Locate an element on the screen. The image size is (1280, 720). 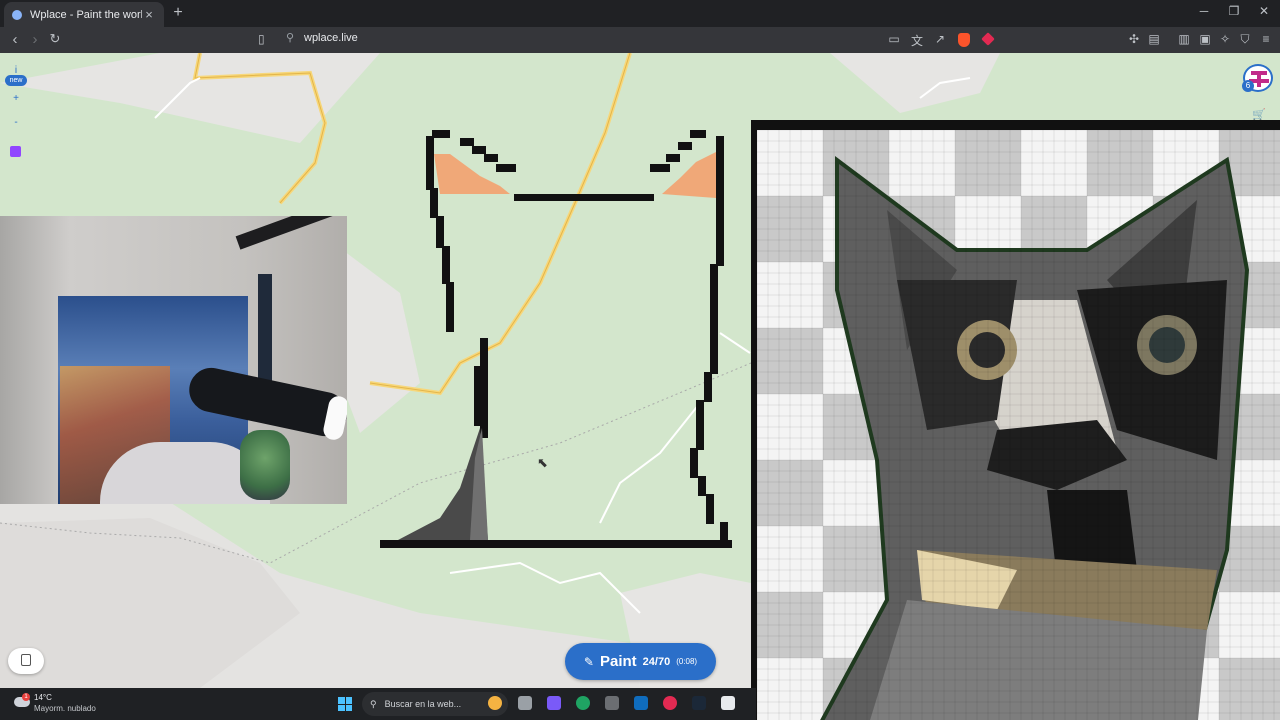
search-icon: ⚲ is located at coordinates (373, 703).